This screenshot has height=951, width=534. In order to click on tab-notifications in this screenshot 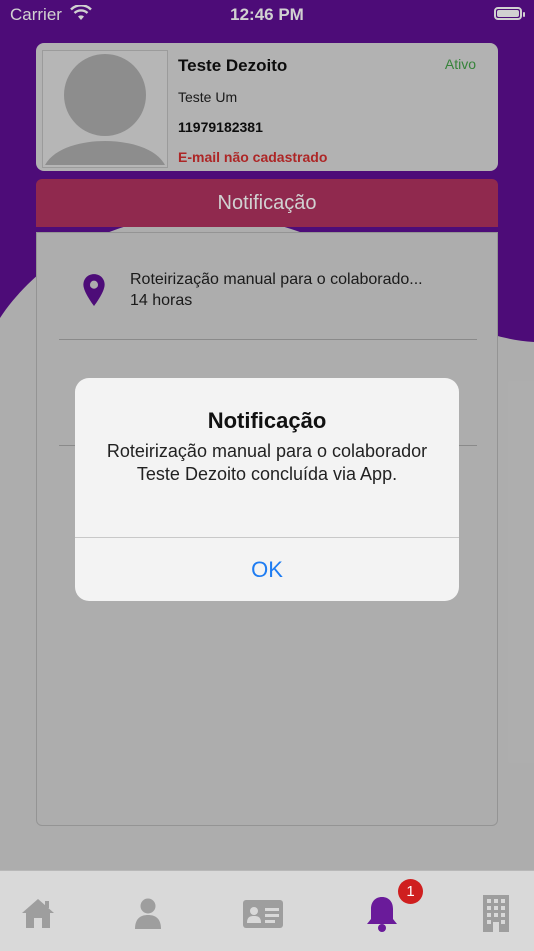, I will do `click(382, 913)`.